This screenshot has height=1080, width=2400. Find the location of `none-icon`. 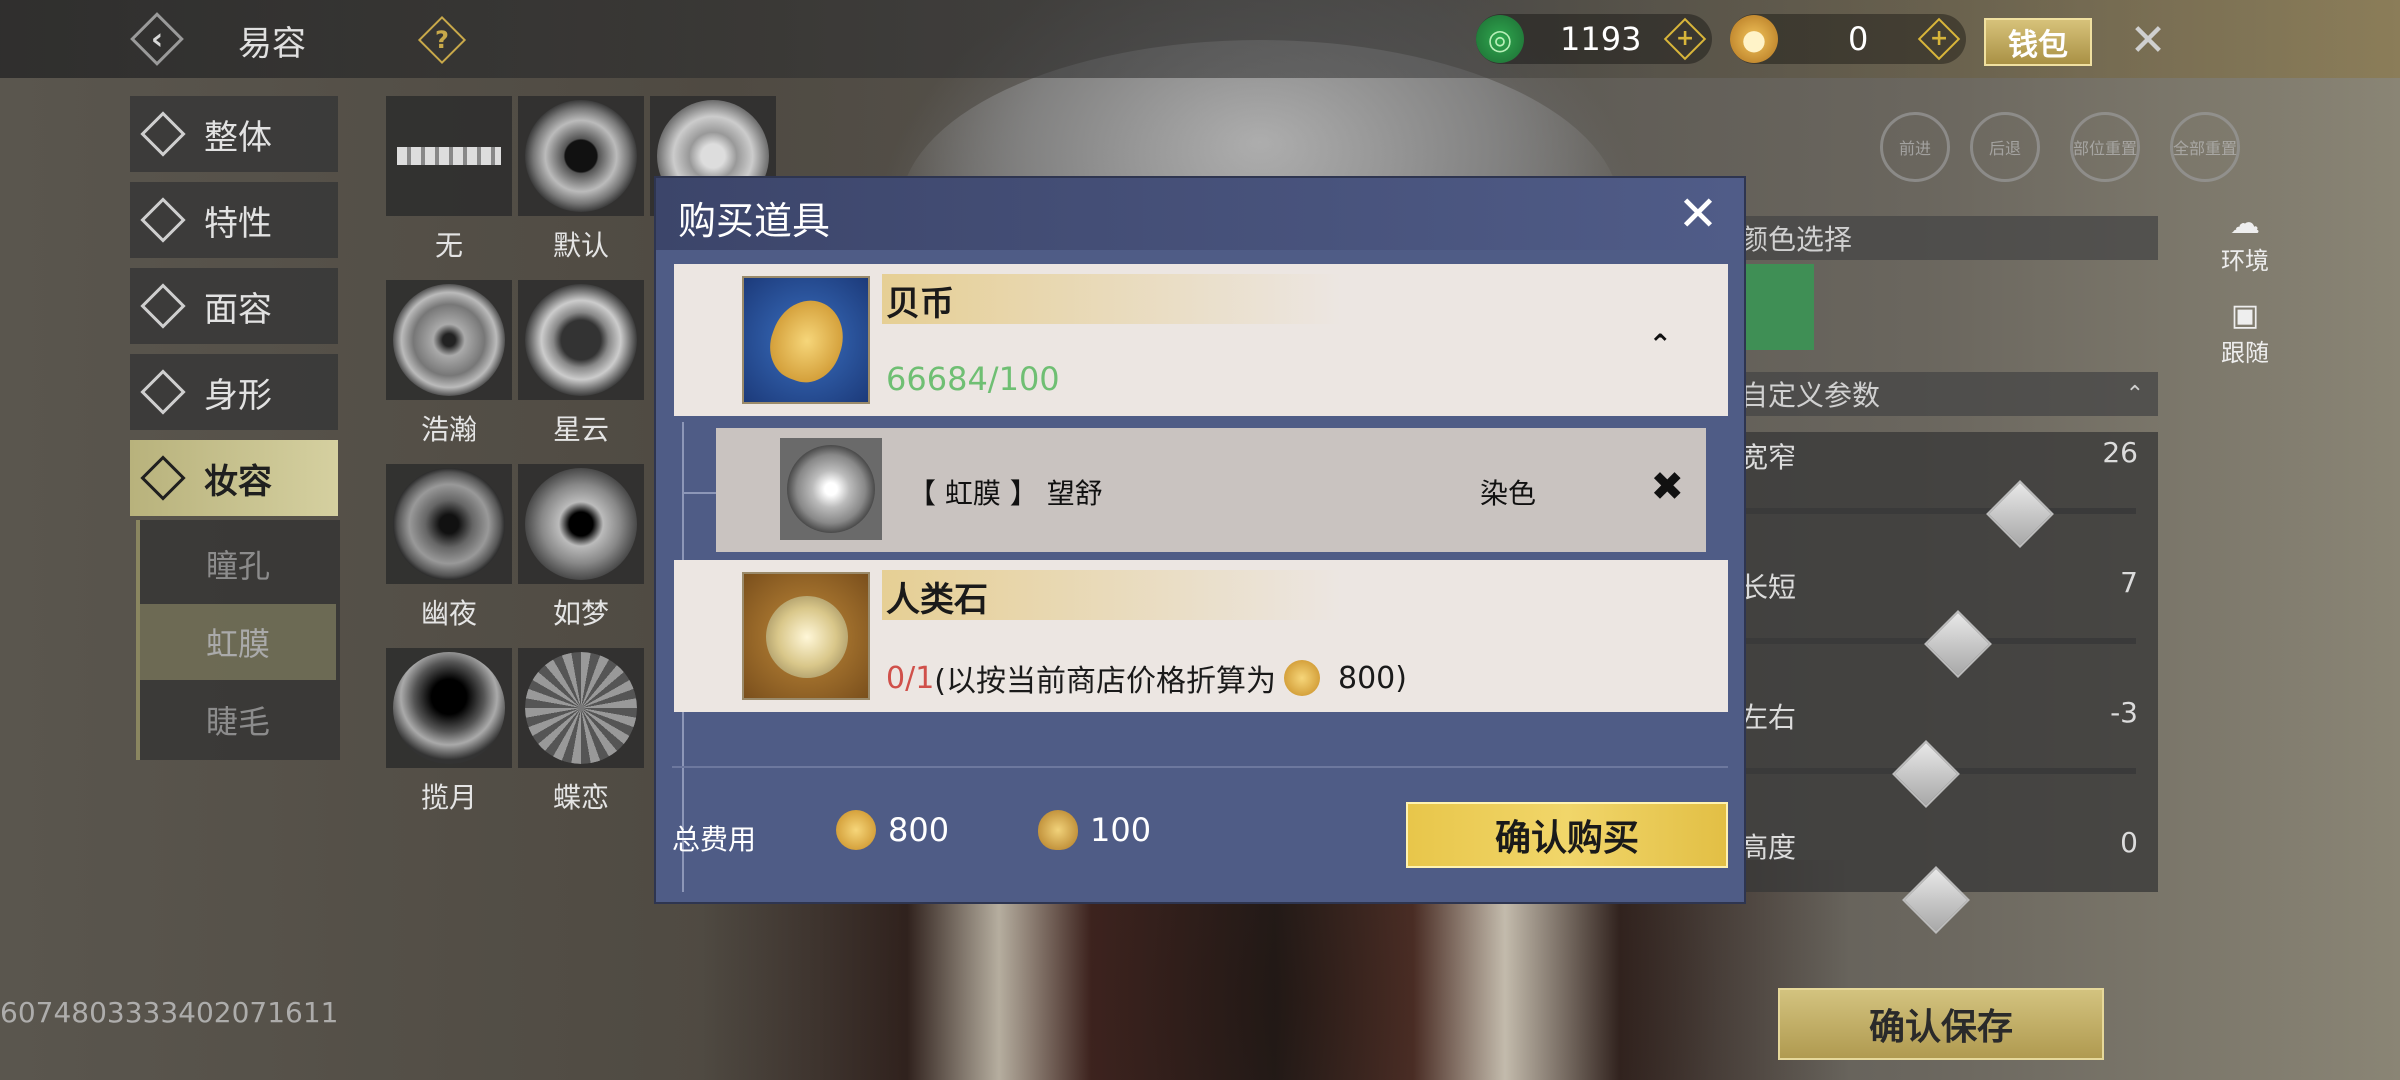

none-icon is located at coordinates (449, 156).